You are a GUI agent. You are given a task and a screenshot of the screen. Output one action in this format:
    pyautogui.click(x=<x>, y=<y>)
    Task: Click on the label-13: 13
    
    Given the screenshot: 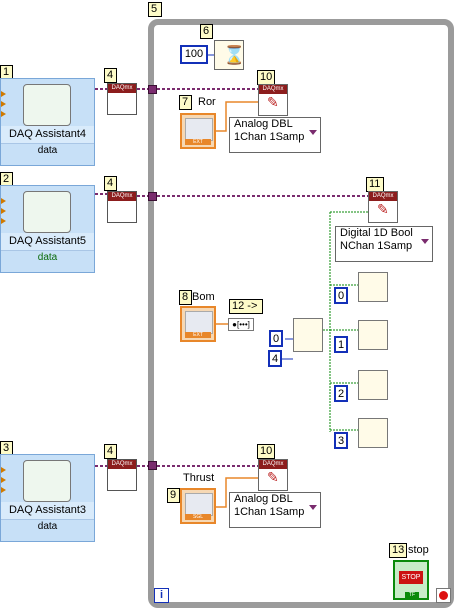 What is the action you would take?
    pyautogui.click(x=398, y=550)
    